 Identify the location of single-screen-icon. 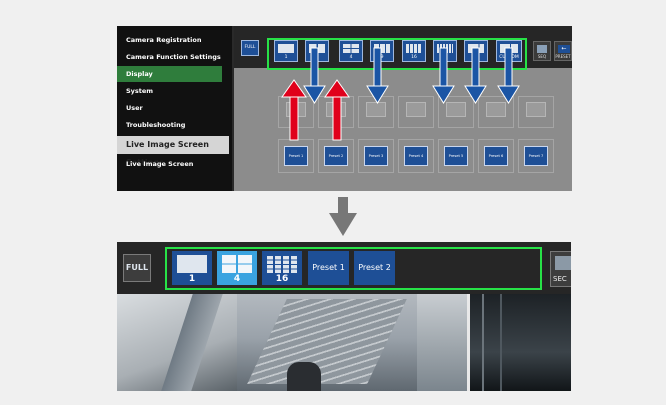
(192, 264).